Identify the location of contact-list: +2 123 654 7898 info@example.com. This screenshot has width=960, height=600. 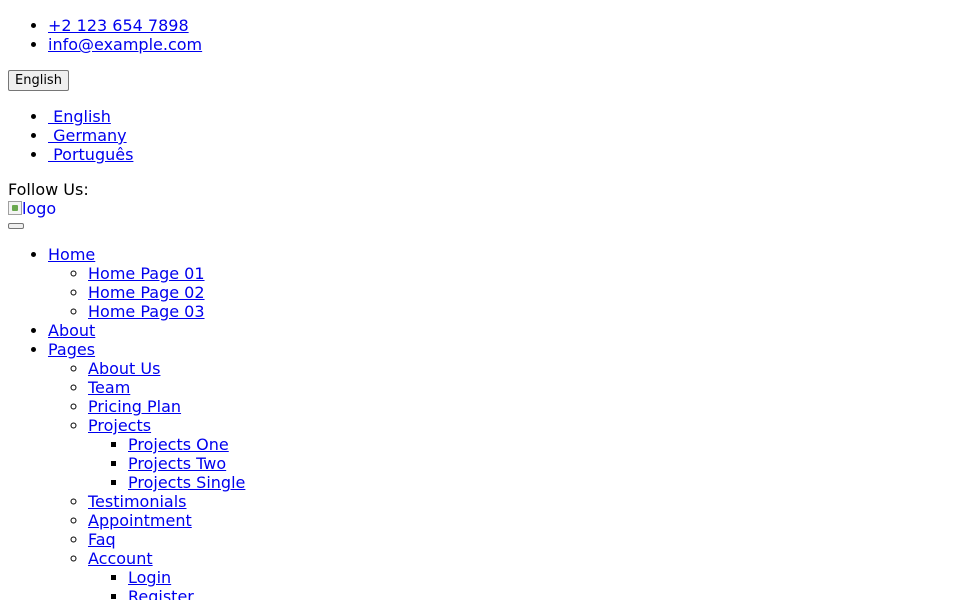
(480, 35).